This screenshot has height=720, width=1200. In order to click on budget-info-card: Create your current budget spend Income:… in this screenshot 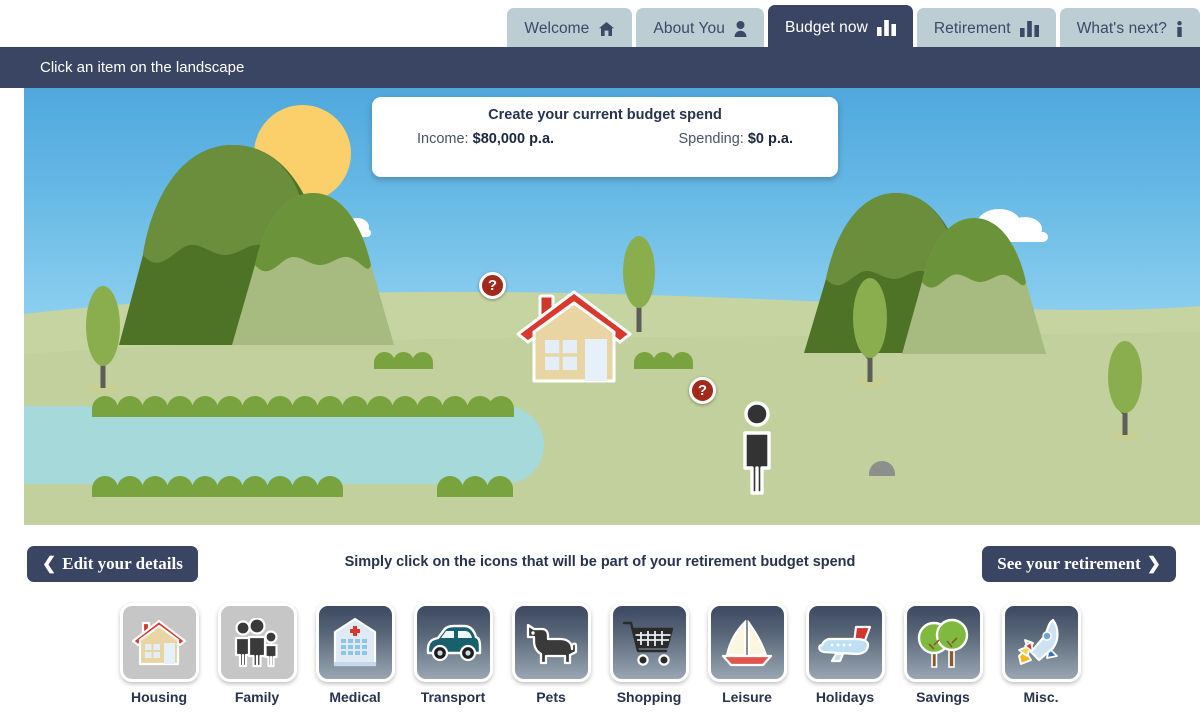, I will do `click(605, 137)`.